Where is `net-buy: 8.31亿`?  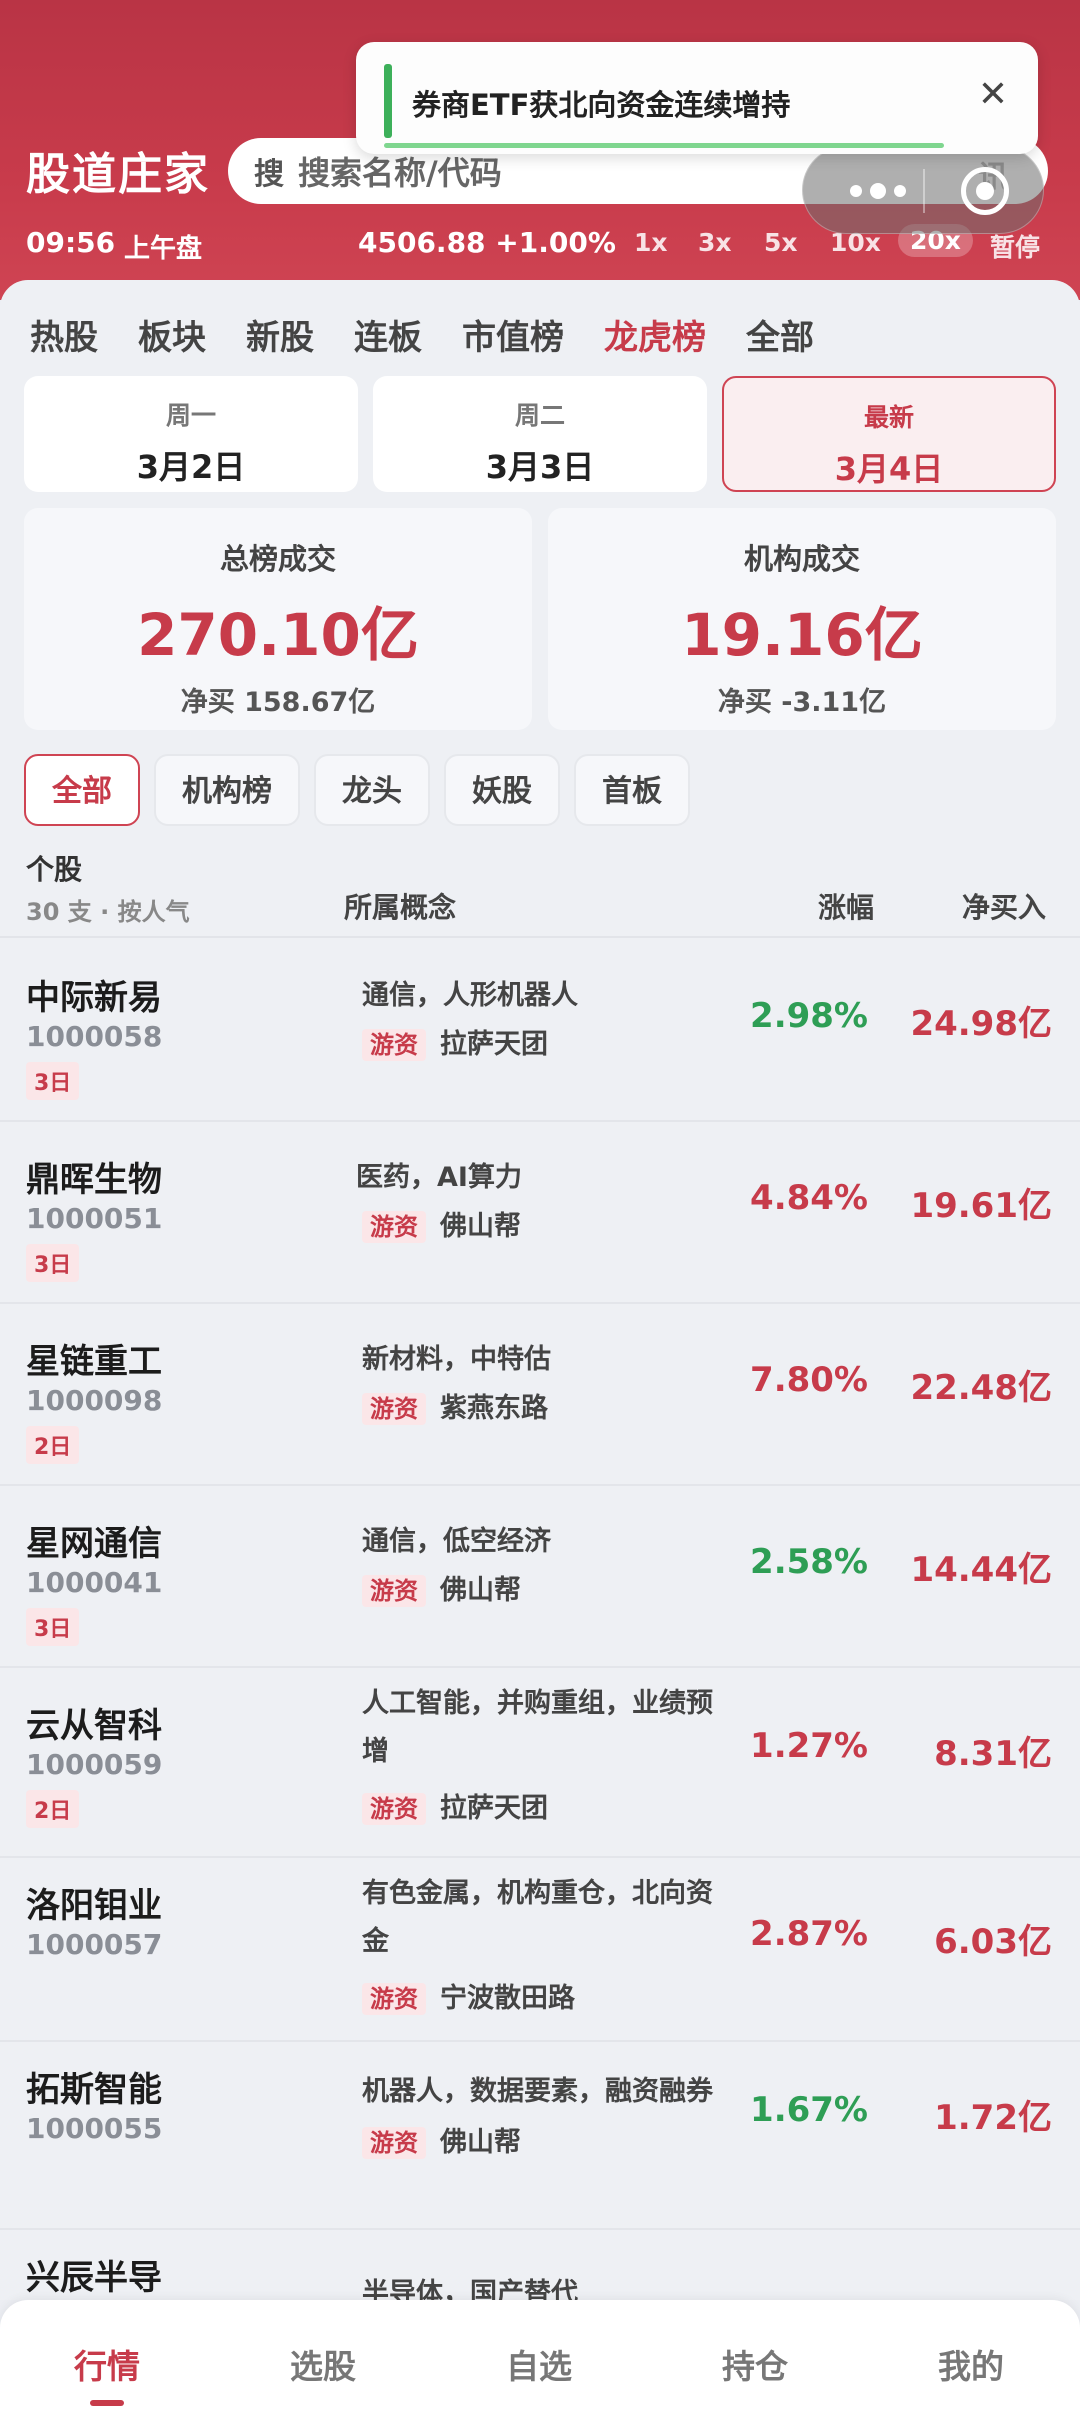
net-buy: 8.31亿 is located at coordinates (993, 1754).